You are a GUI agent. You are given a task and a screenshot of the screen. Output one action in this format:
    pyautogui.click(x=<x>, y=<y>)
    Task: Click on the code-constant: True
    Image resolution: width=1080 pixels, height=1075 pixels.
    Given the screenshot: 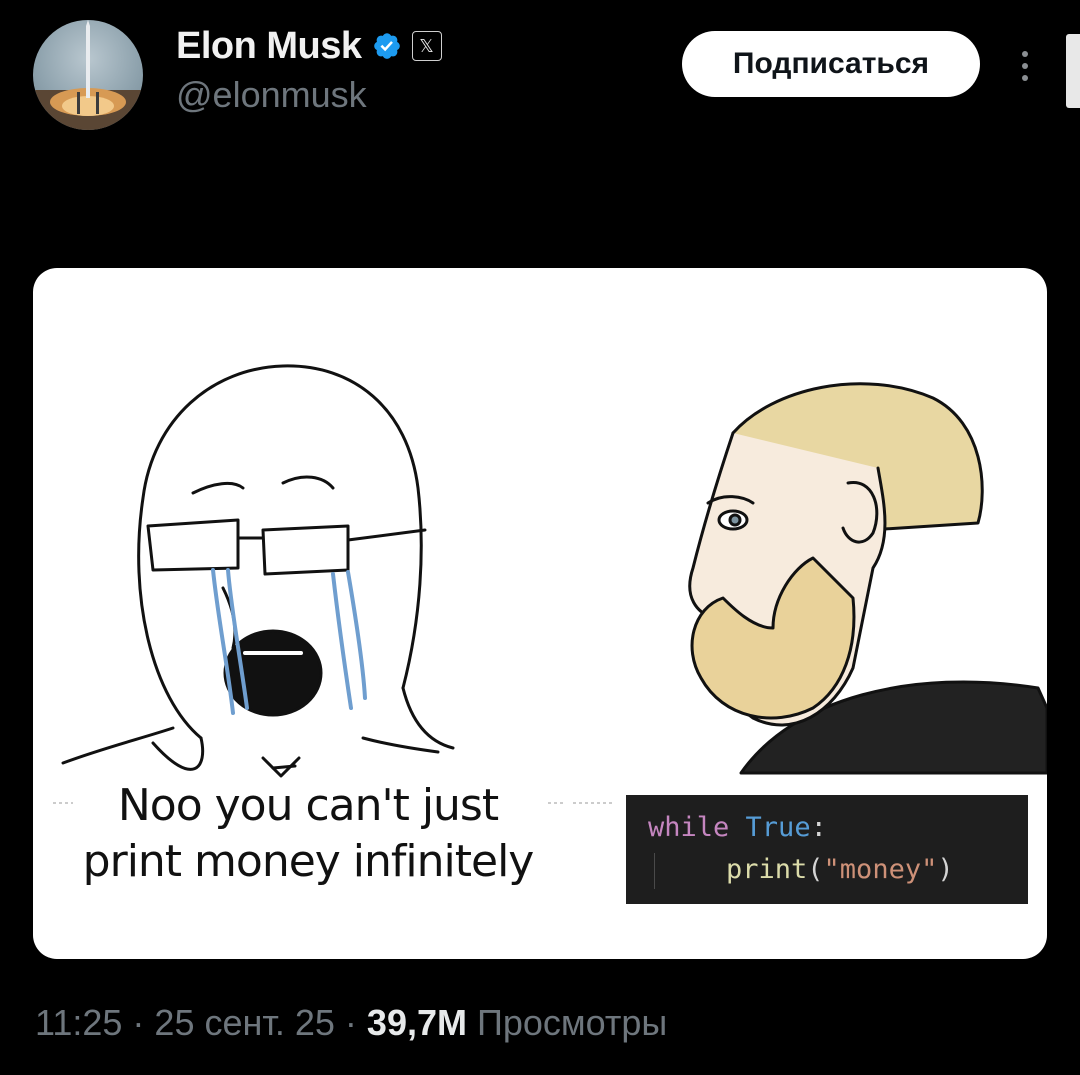 What is the action you would take?
    pyautogui.click(x=778, y=827)
    